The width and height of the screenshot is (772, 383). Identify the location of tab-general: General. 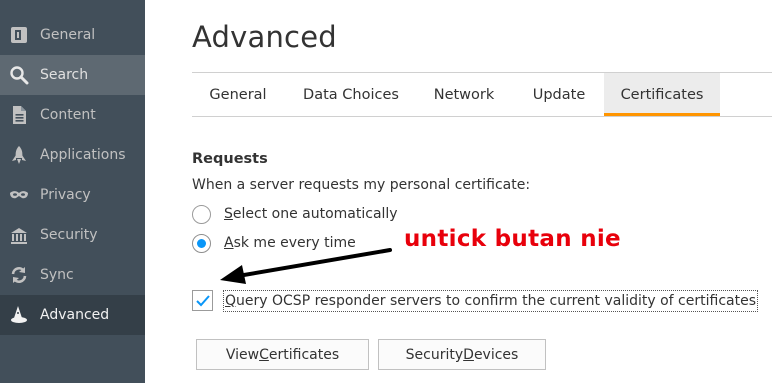
(238, 94).